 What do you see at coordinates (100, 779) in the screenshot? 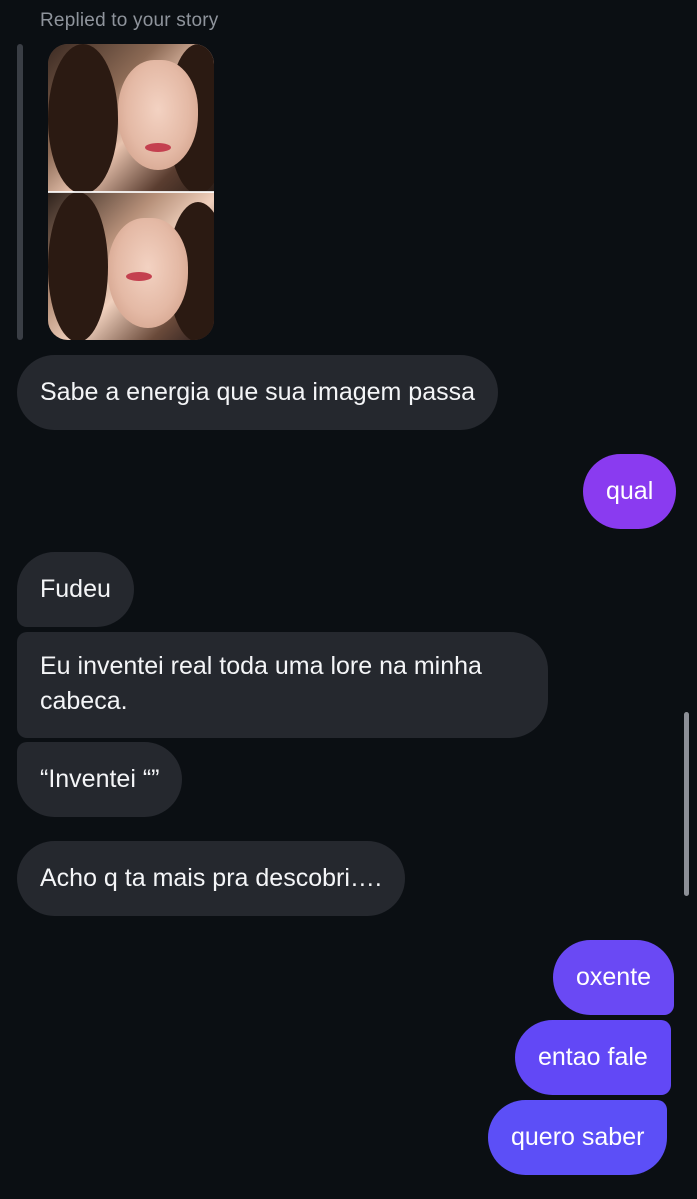
I see `message-incoming: “Inventei “”` at bounding box center [100, 779].